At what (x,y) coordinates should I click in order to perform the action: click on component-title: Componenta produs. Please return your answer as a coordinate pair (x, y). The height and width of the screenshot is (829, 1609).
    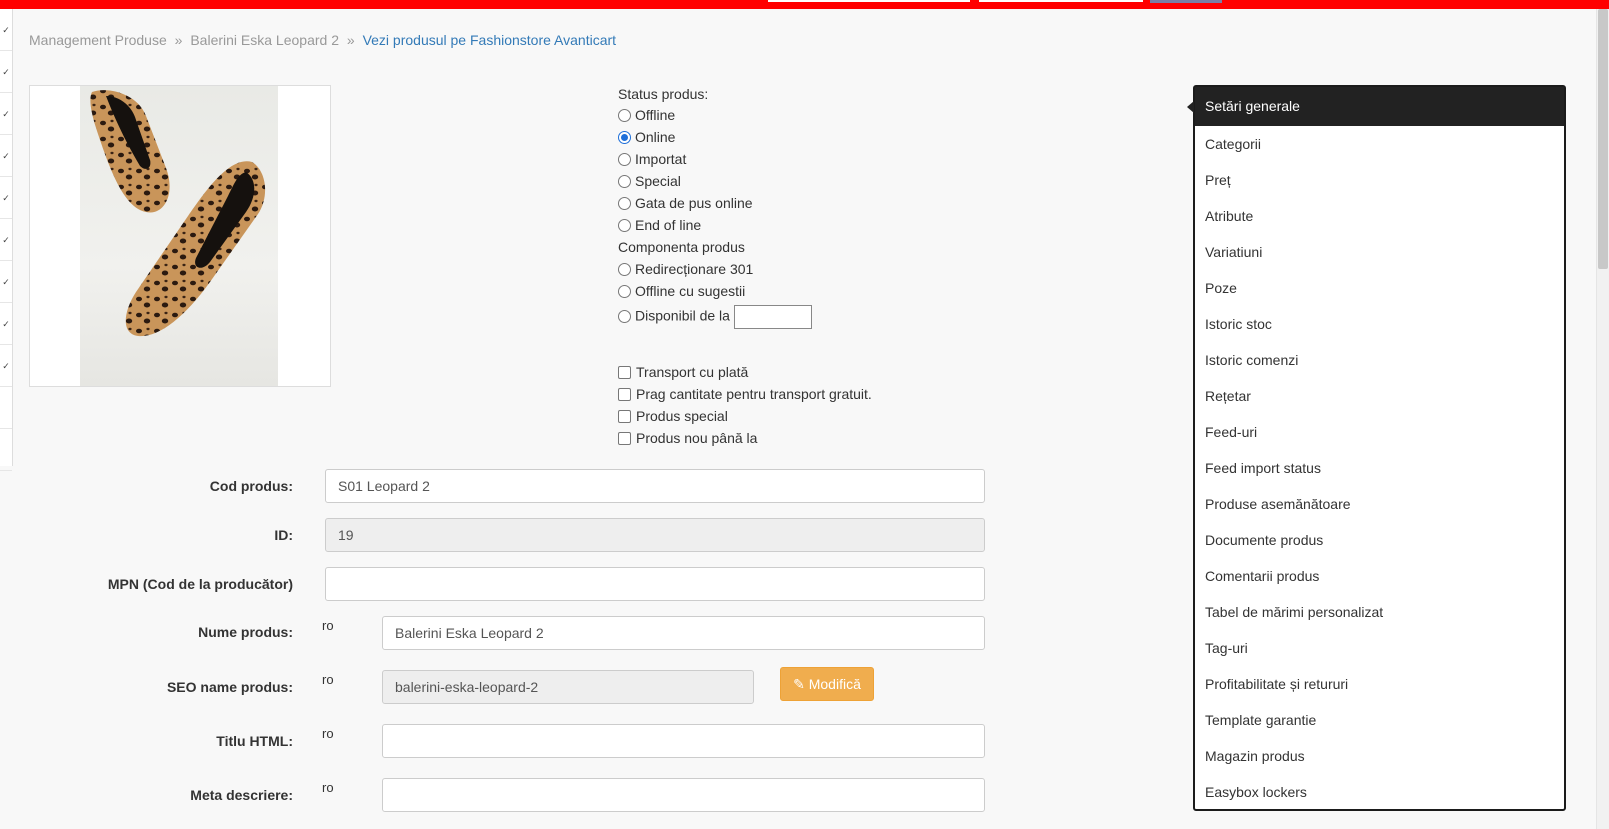
    Looking at the image, I should click on (681, 247).